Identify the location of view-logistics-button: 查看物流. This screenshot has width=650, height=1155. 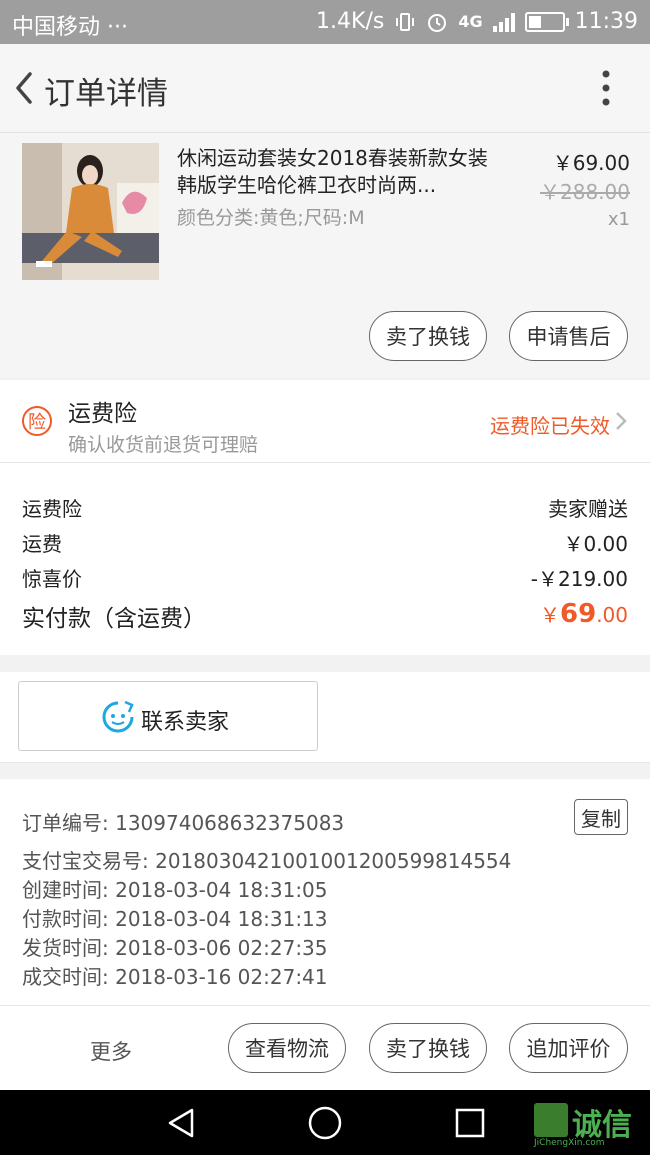
(287, 1048).